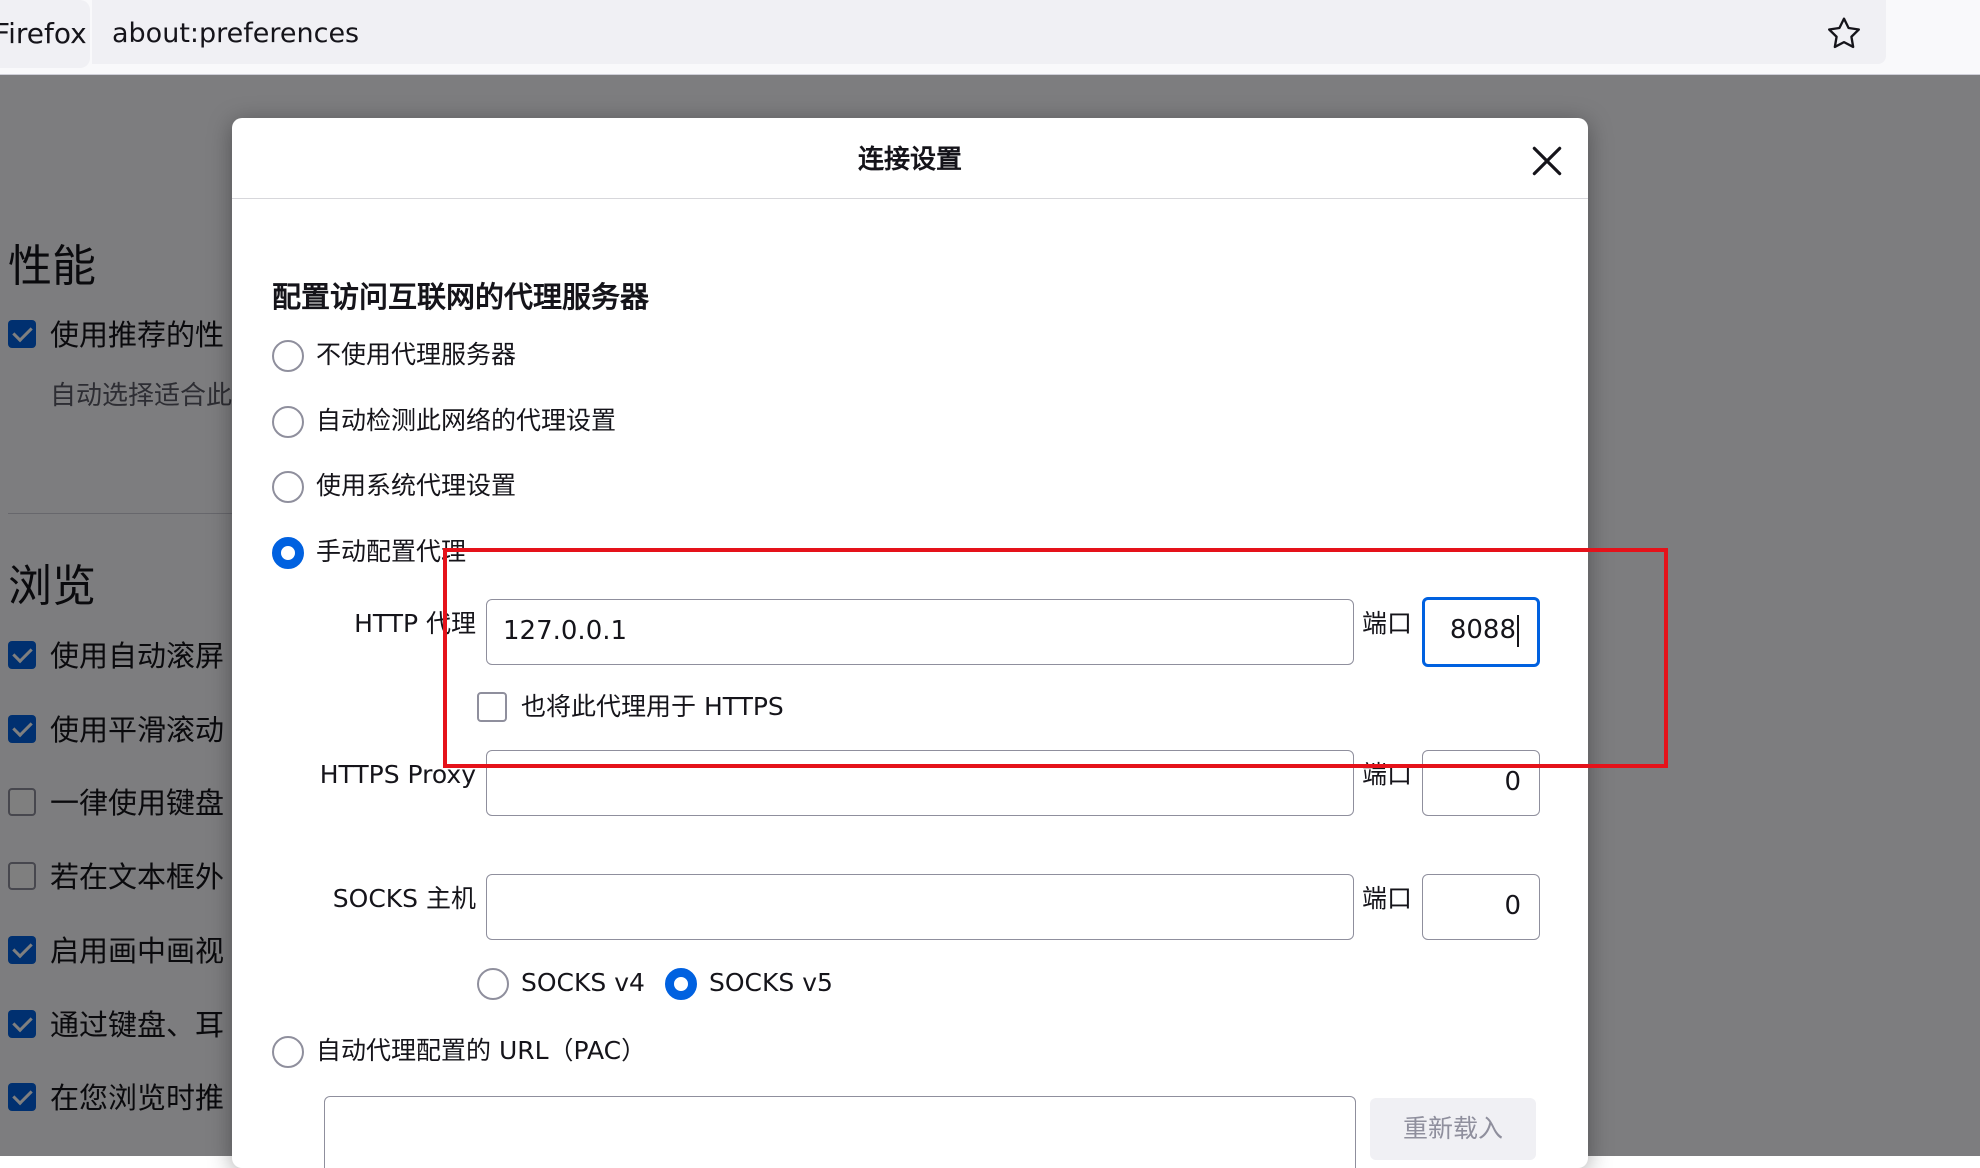 This screenshot has height=1168, width=1980. What do you see at coordinates (404, 898) in the screenshot?
I see `socks-host-label: SOCKS 主机` at bounding box center [404, 898].